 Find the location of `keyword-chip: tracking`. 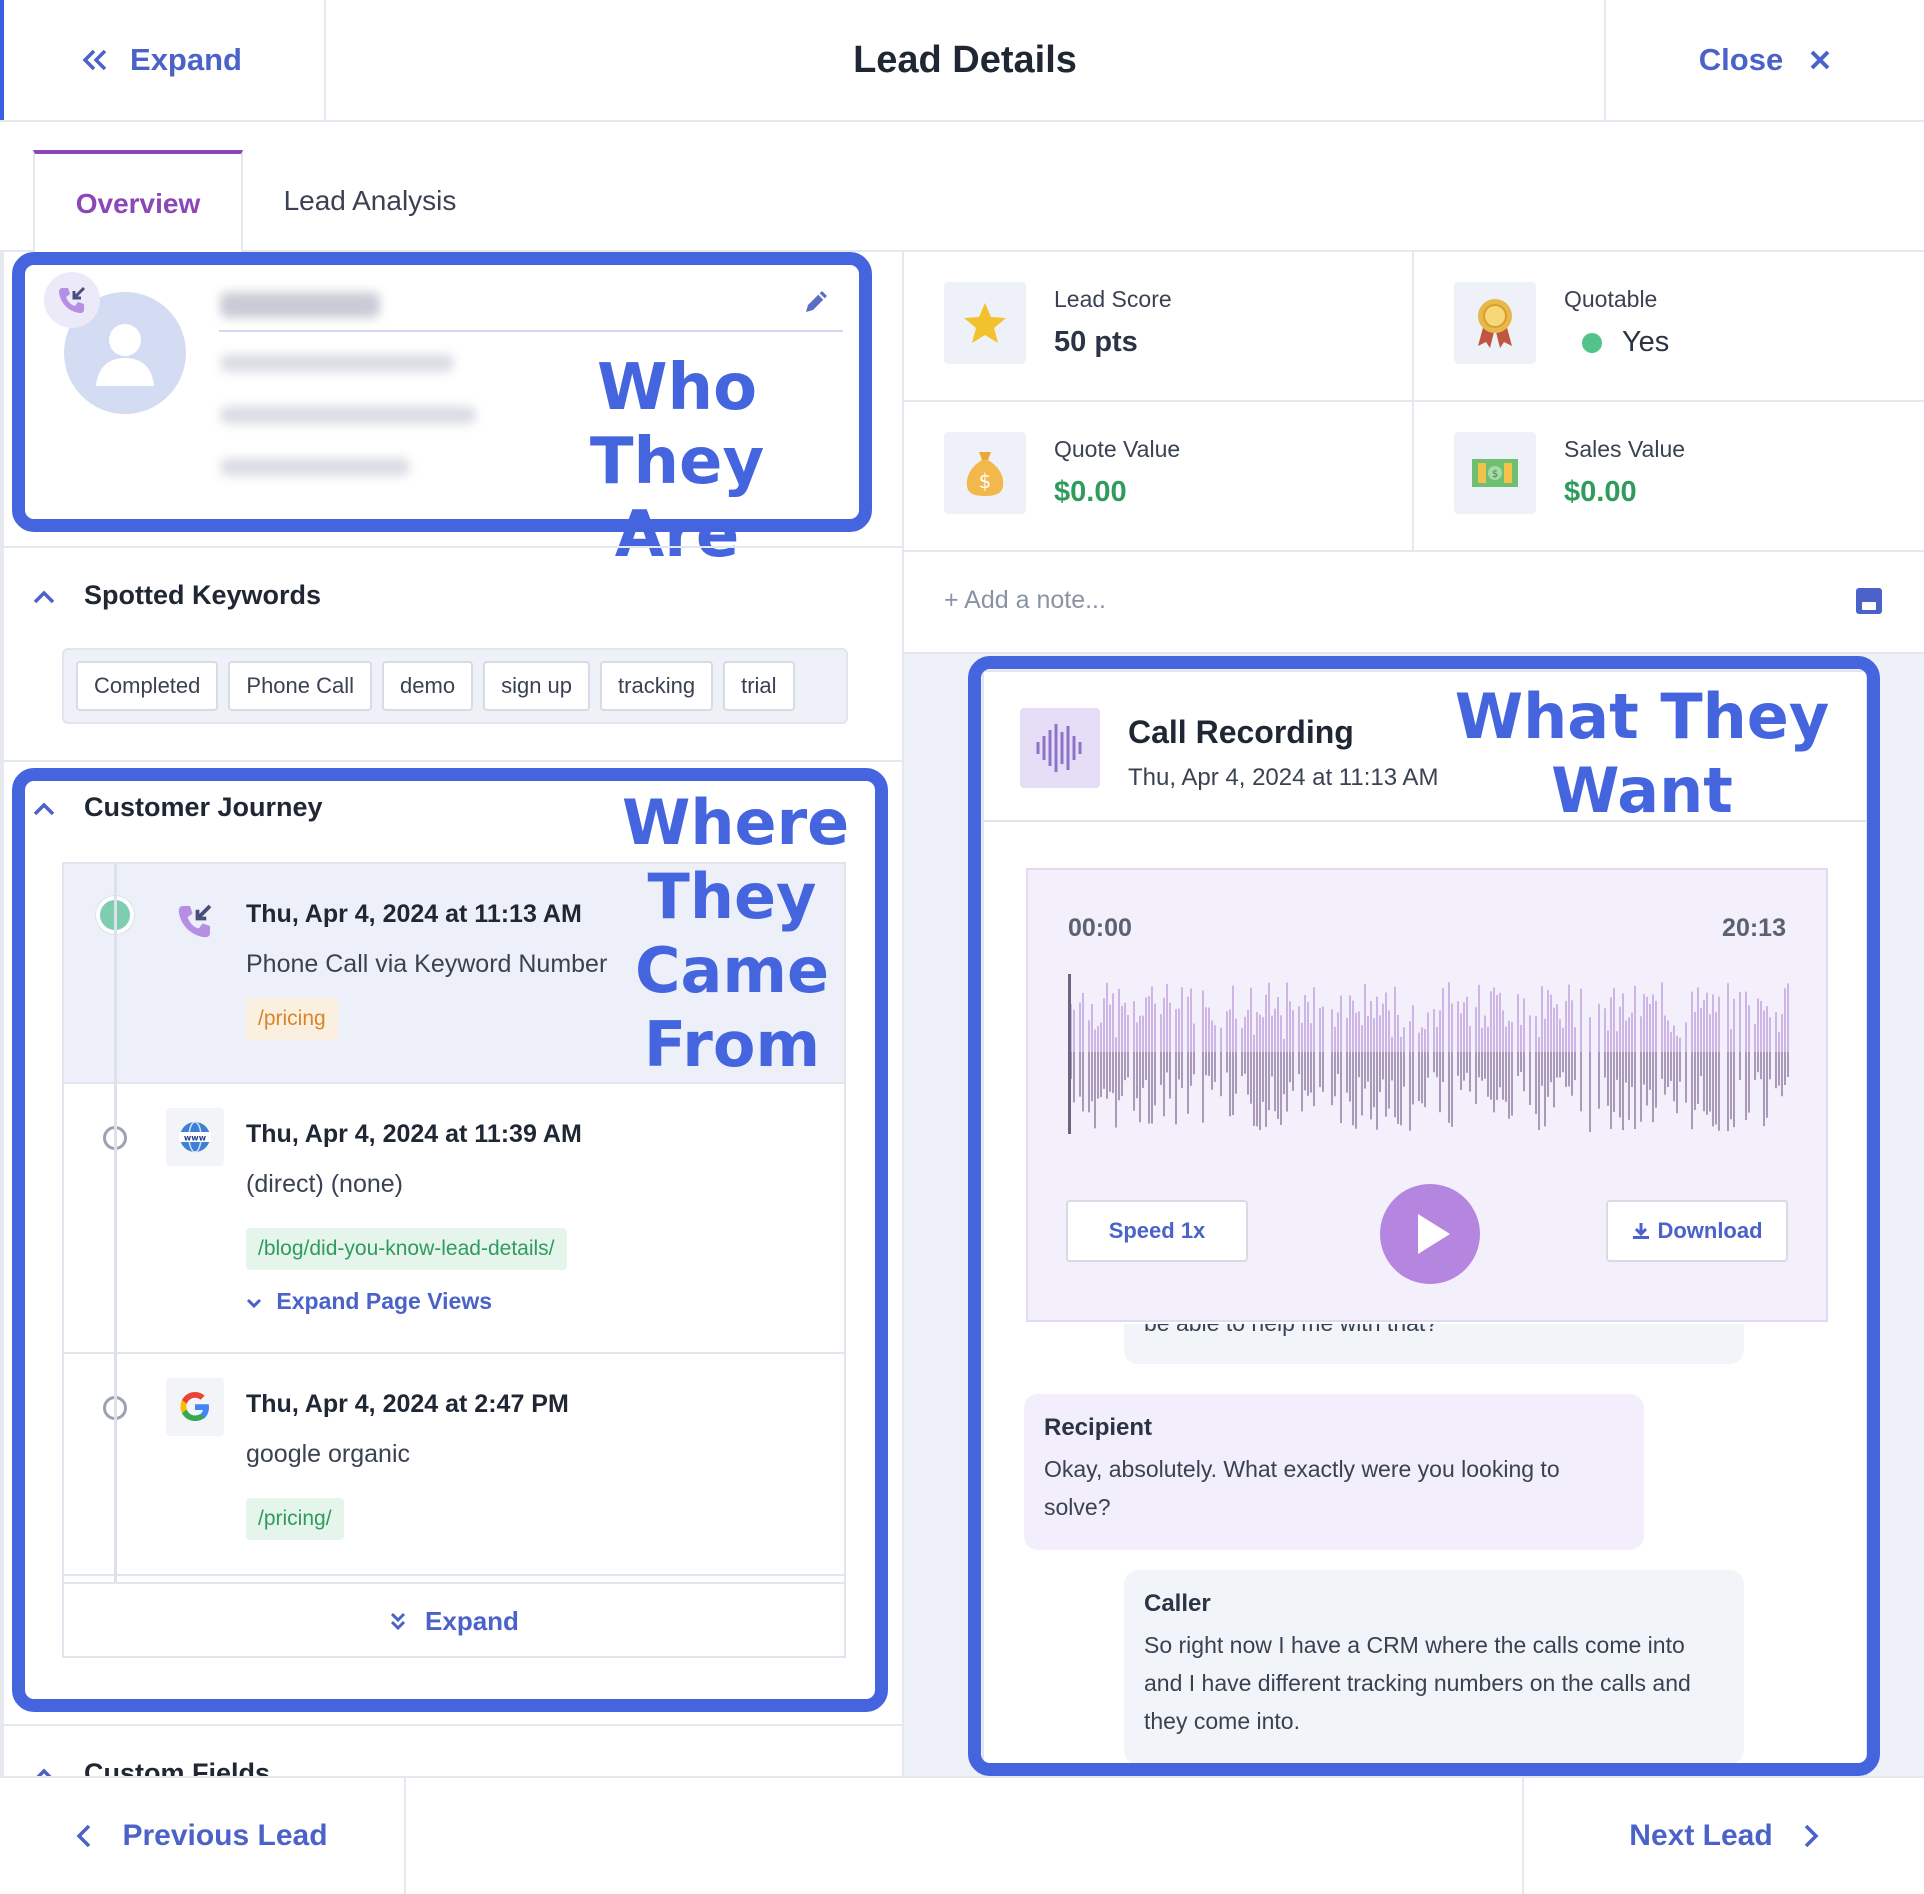

keyword-chip: tracking is located at coordinates (657, 686).